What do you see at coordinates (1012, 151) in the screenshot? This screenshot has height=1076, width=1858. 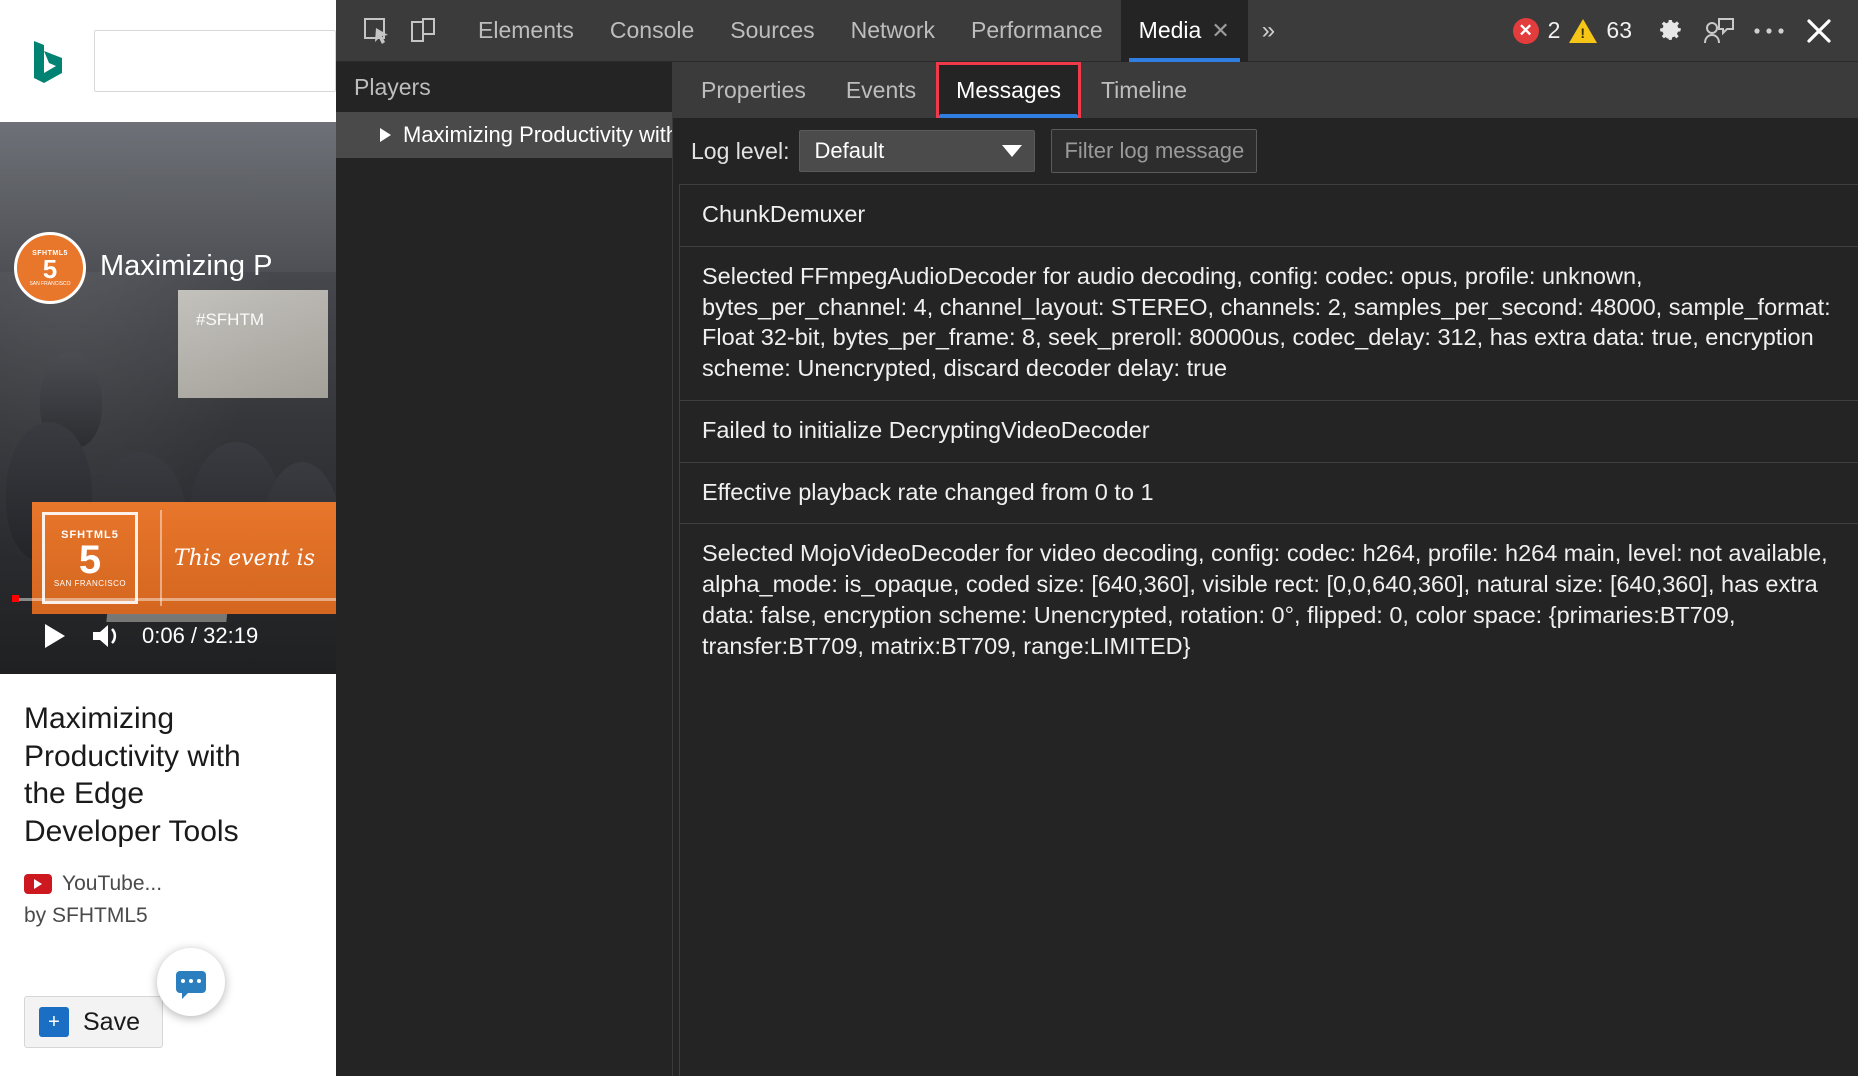 I see `chevron-down-icon` at bounding box center [1012, 151].